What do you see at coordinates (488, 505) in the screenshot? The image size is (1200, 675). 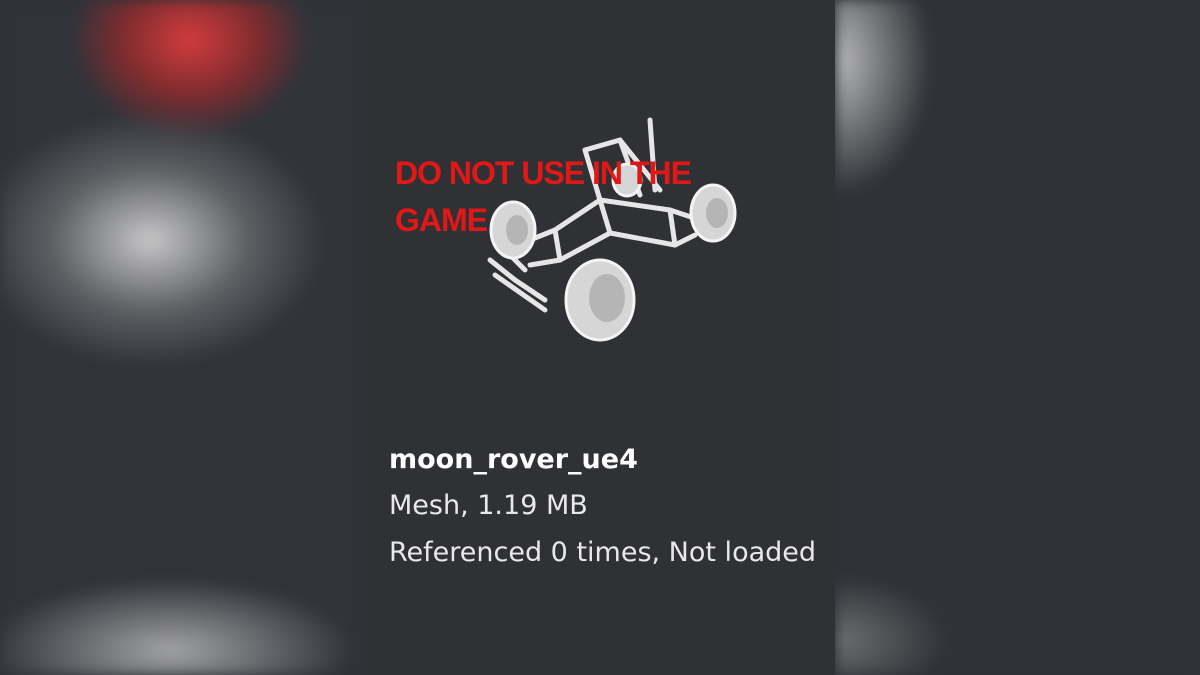 I see `asset-type-size: Mesh, 1.19 MB` at bounding box center [488, 505].